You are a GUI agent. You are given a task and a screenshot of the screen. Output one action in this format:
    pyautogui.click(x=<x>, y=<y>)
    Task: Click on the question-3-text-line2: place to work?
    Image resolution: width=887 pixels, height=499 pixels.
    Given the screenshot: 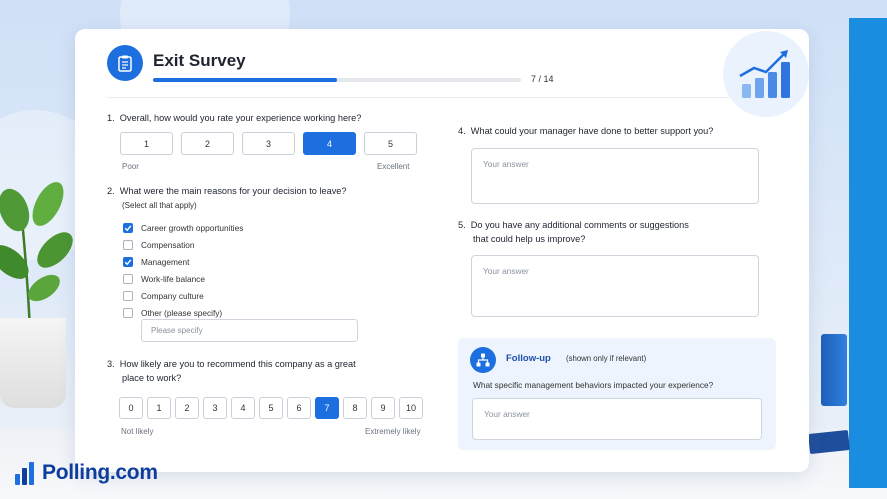 What is the action you would take?
    pyautogui.click(x=152, y=378)
    